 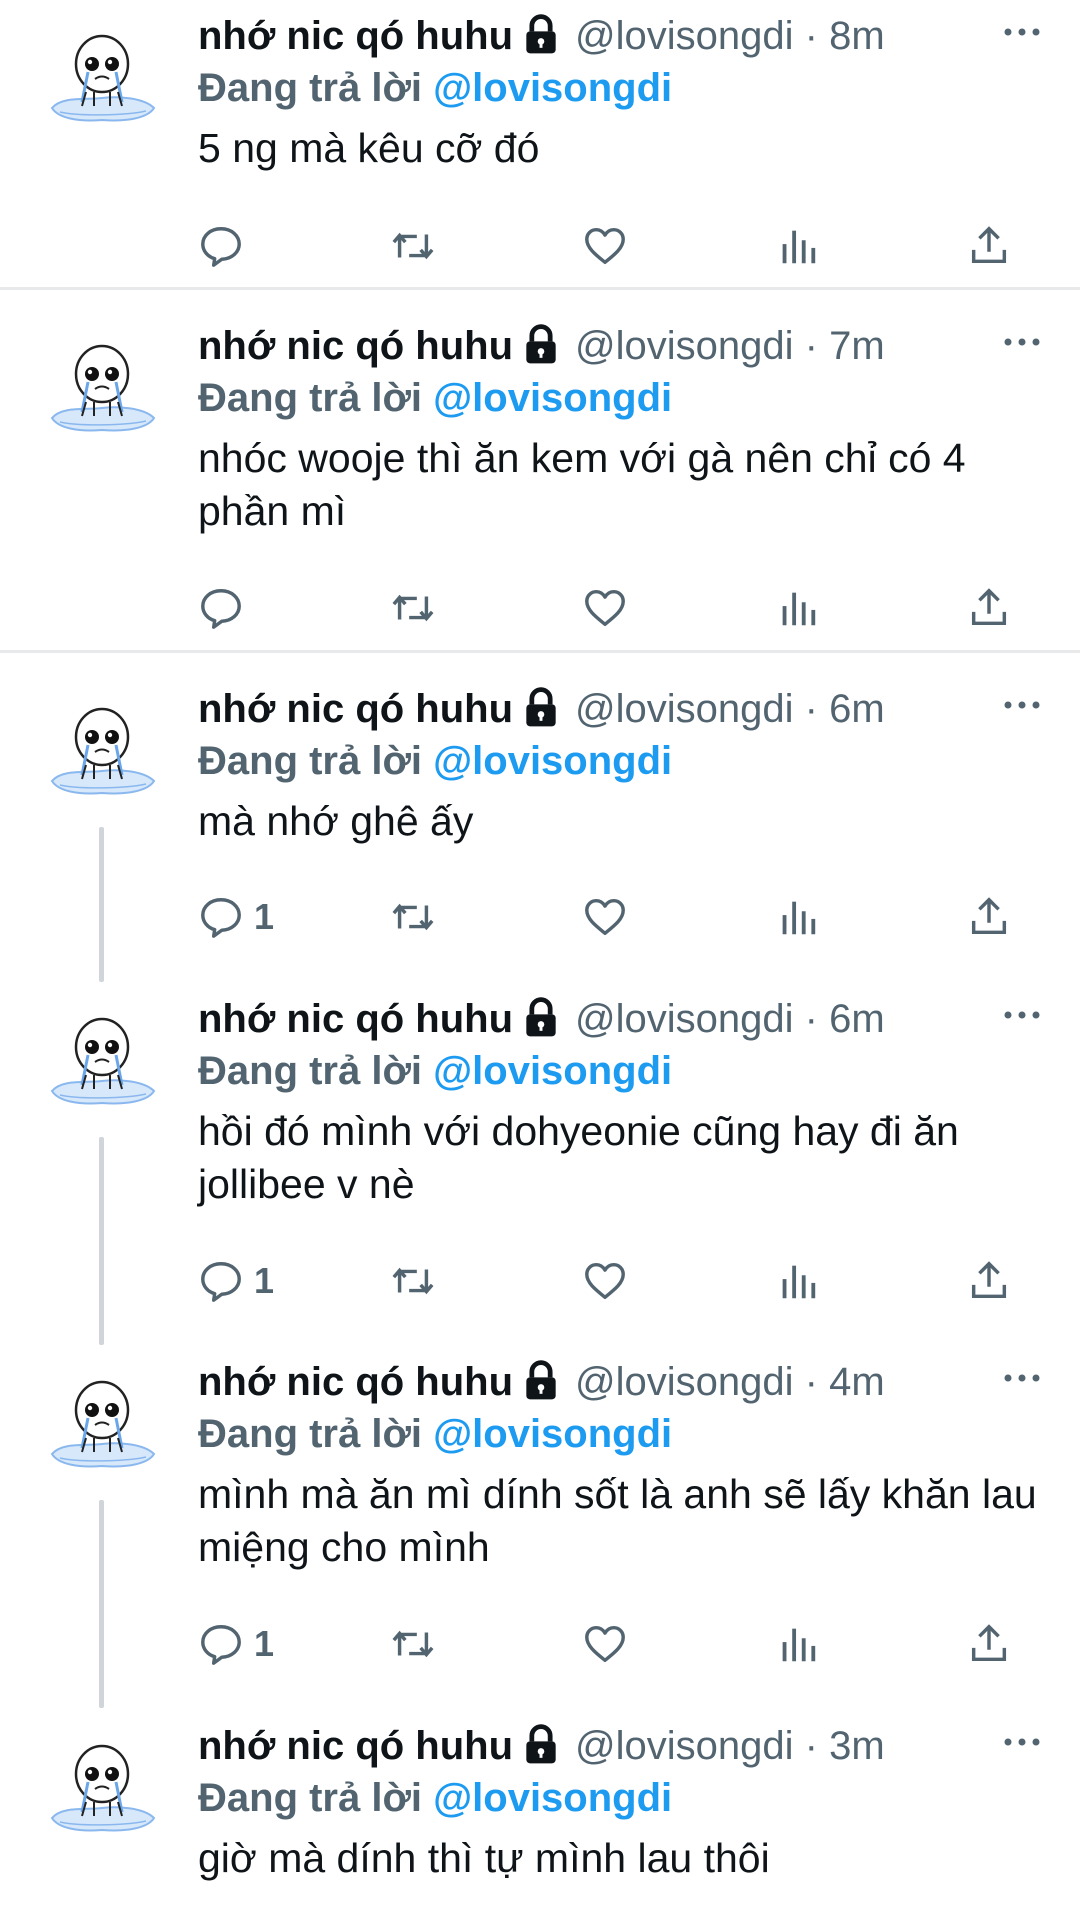 I want to click on timestamp: 7m, so click(x=857, y=346).